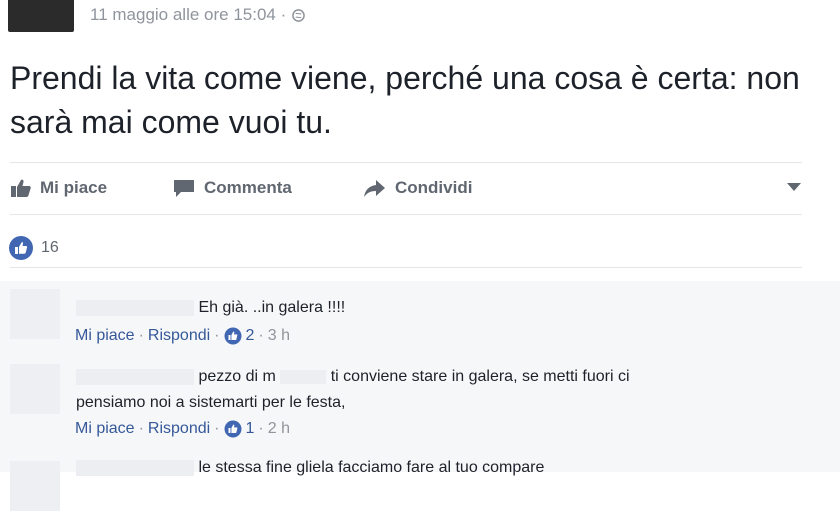  I want to click on share-button: Condividi, so click(417, 188).